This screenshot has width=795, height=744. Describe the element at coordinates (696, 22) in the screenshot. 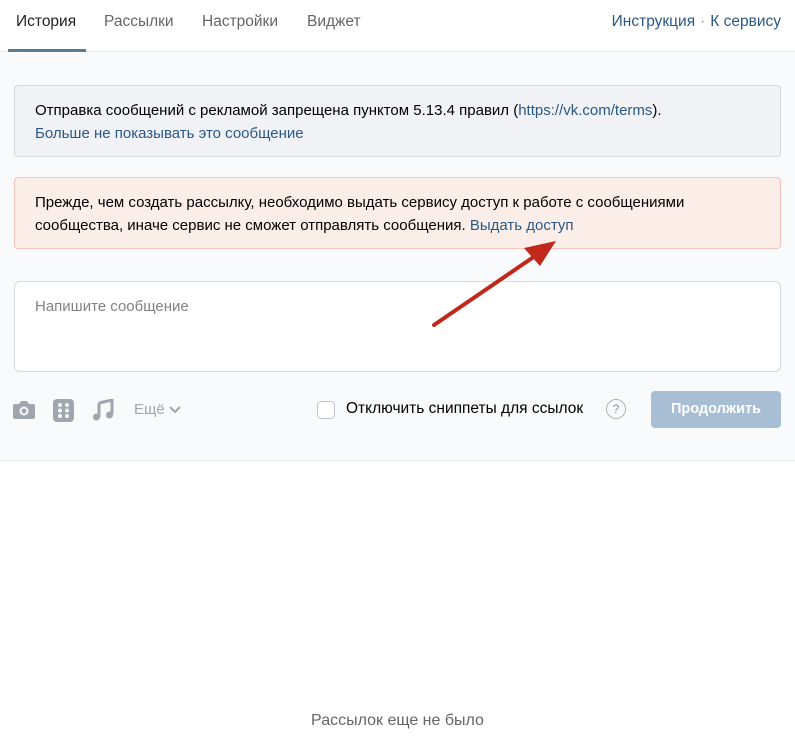

I see `header-links: Инструкция · К сервису` at that location.